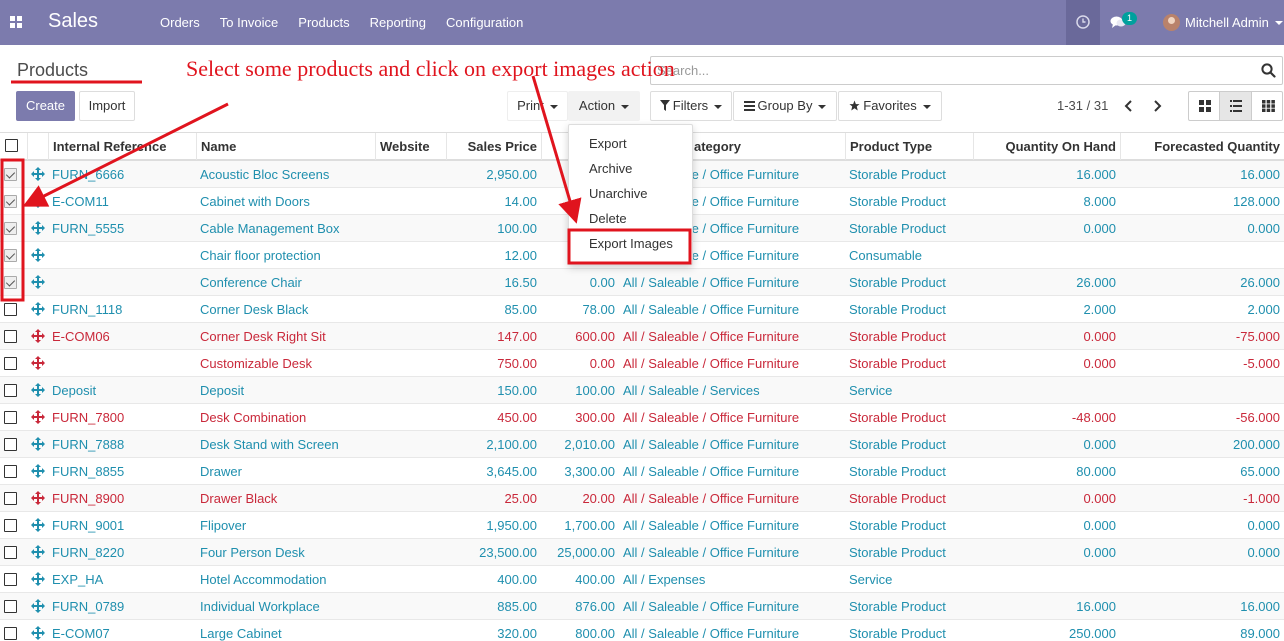 The height and width of the screenshot is (641, 1284). Describe the element at coordinates (1046, 390) in the screenshot. I see `cell-quantity-on-hand` at that location.